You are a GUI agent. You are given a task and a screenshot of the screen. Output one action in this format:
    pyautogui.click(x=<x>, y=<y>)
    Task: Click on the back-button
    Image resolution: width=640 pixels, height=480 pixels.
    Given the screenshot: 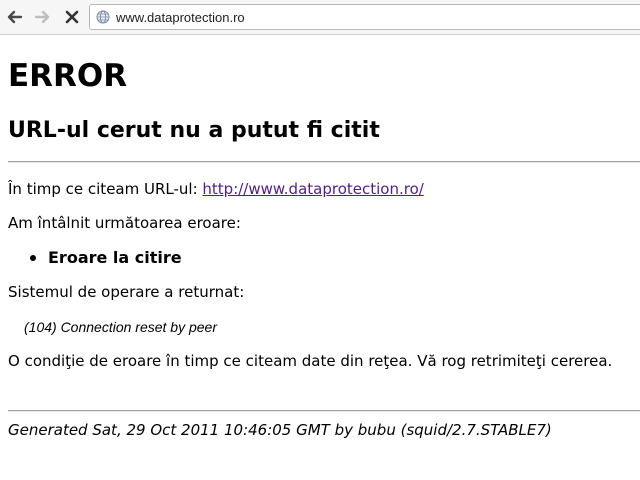 What is the action you would take?
    pyautogui.click(x=15, y=17)
    